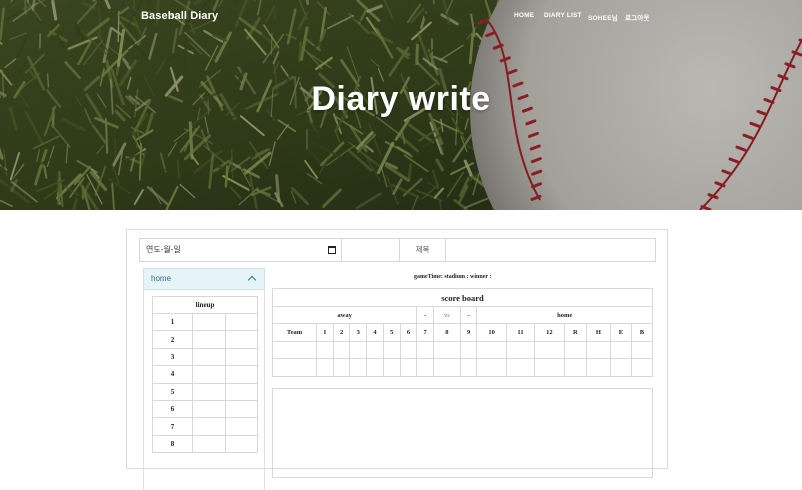  I want to click on lineup-order: 2, so click(173, 339).